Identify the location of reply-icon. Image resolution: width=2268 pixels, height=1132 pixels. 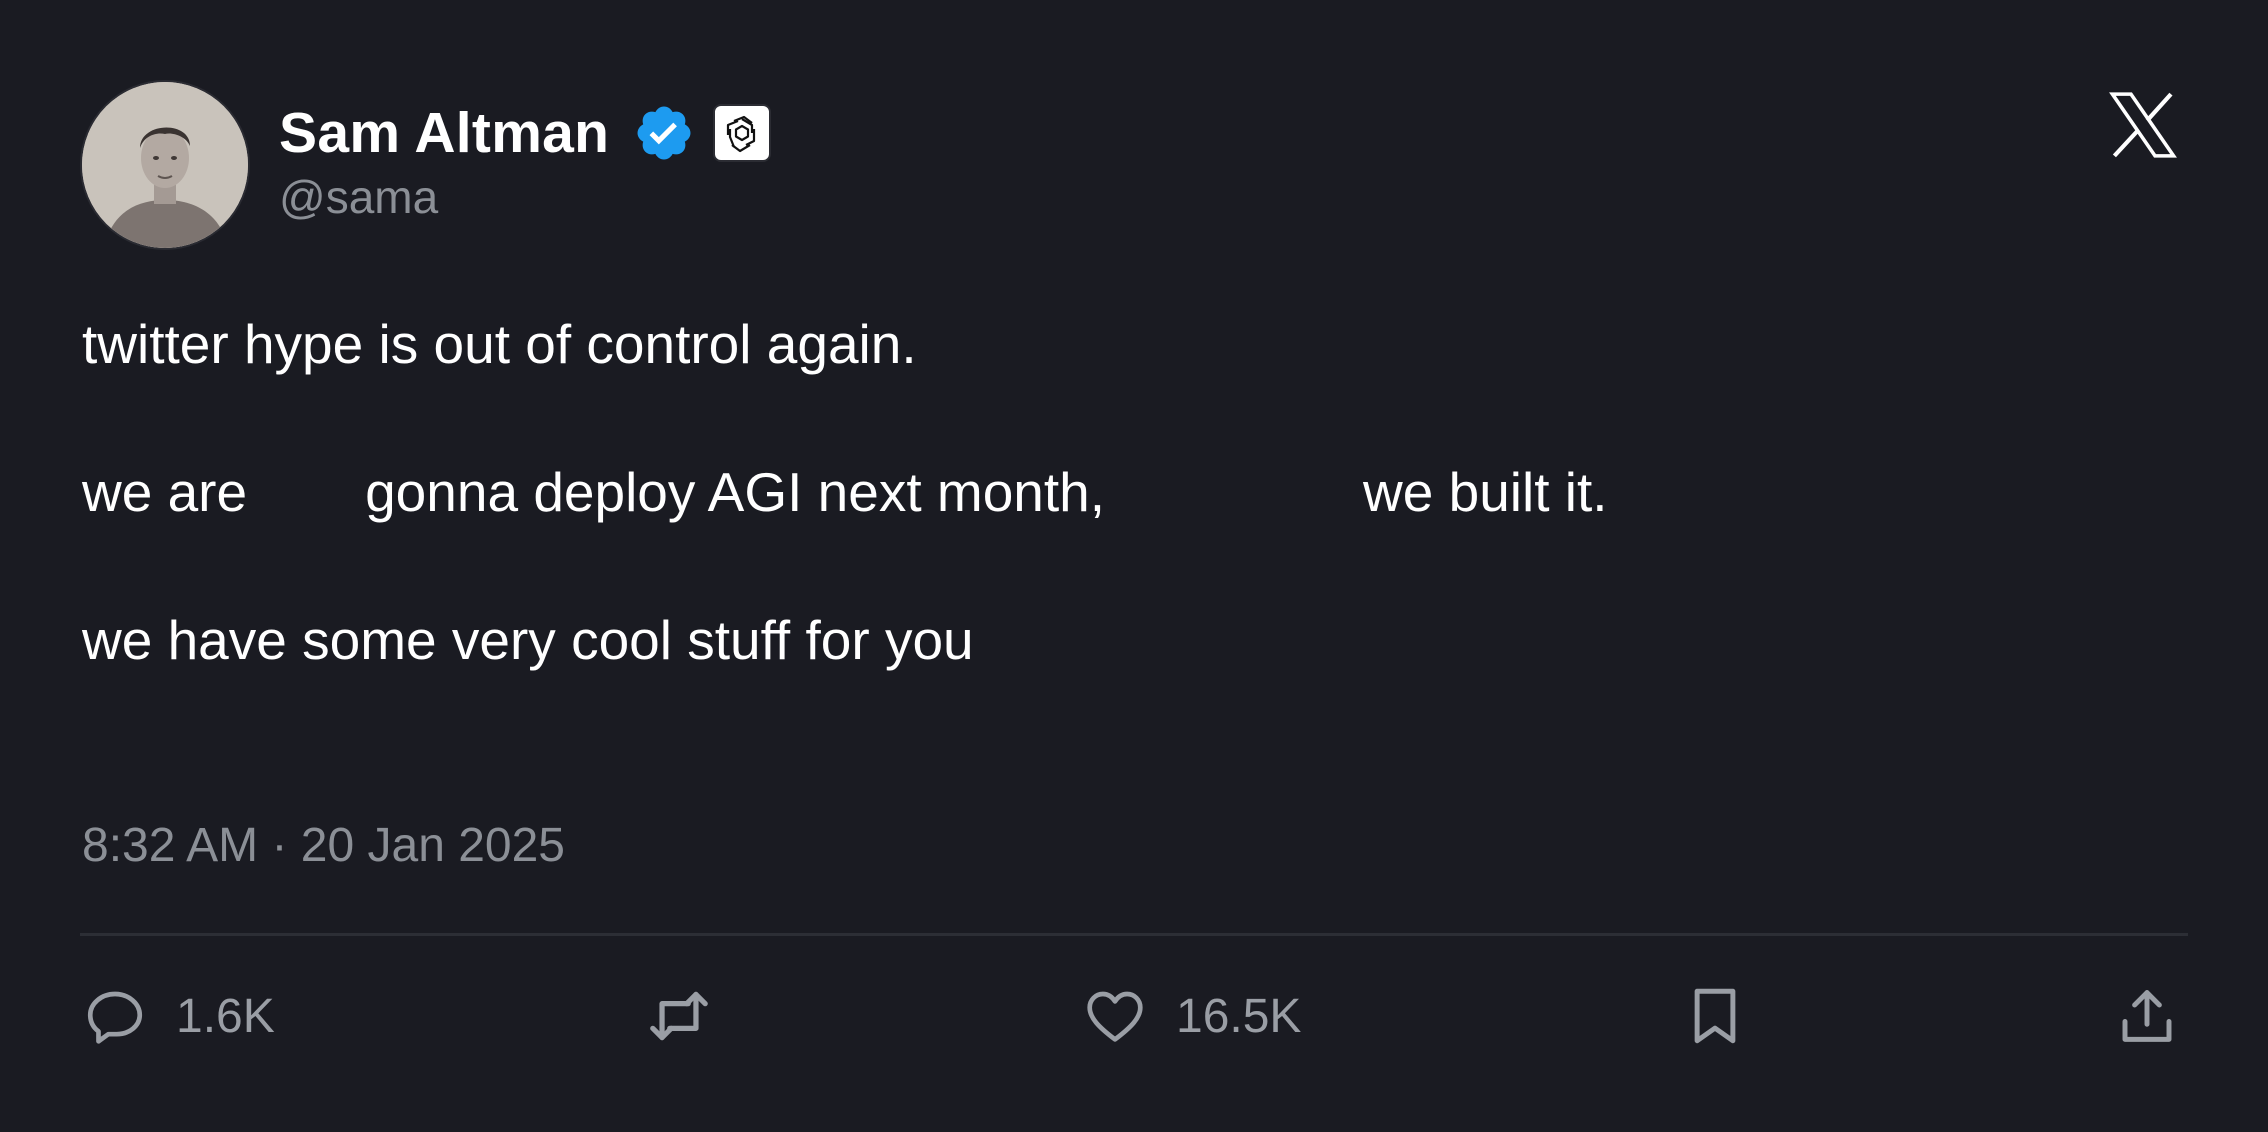
(115, 1017).